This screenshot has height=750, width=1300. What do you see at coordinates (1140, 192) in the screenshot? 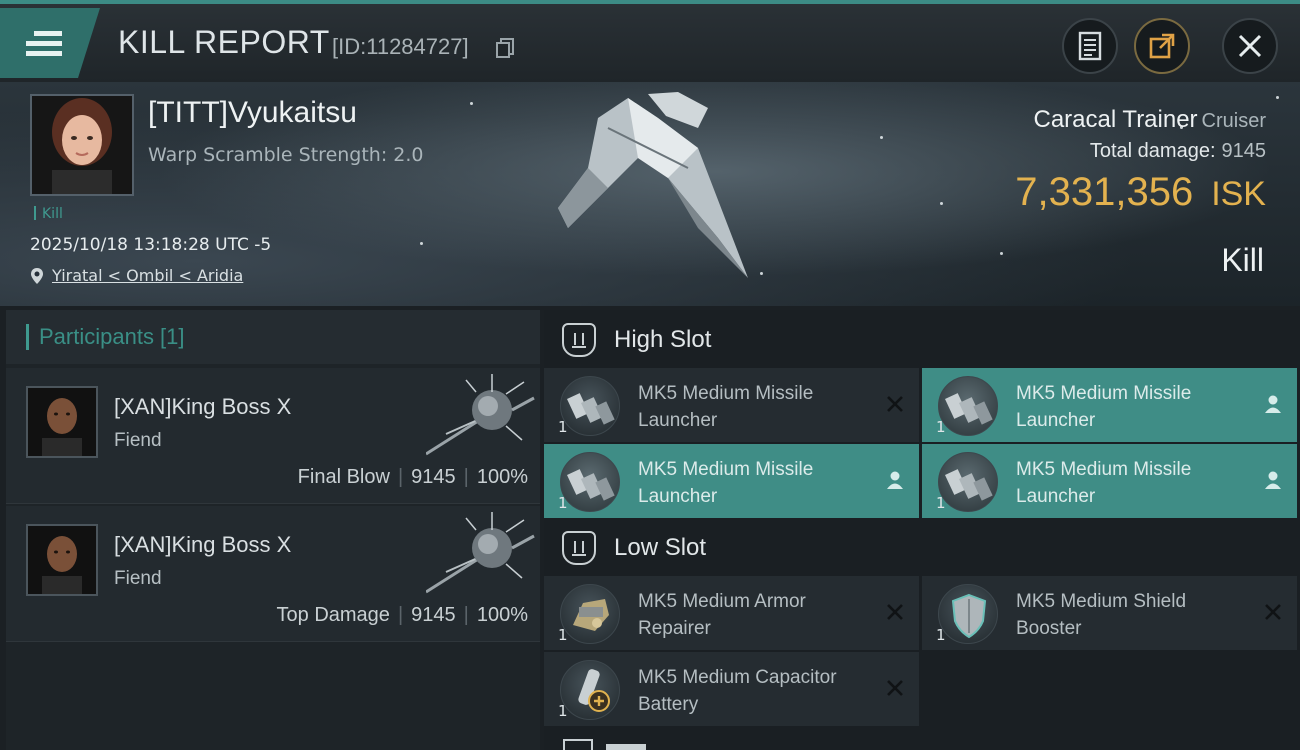
I see `isk-value: 7,331,356 ISK` at bounding box center [1140, 192].